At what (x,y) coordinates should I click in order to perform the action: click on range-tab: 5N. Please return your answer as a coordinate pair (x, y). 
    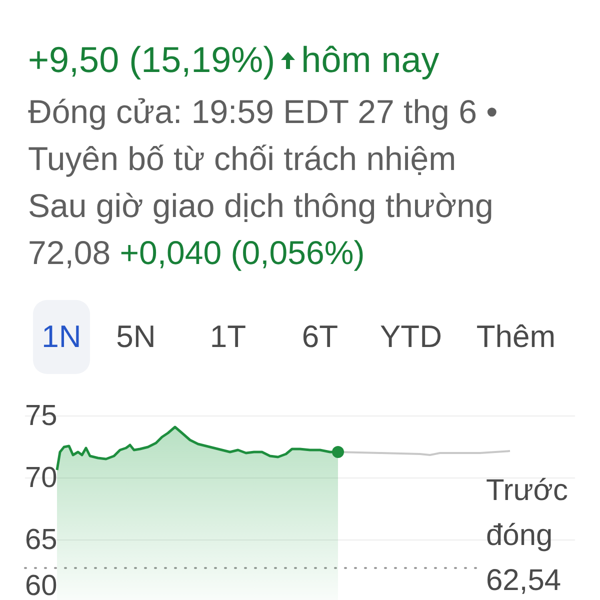
    Looking at the image, I should click on (136, 337).